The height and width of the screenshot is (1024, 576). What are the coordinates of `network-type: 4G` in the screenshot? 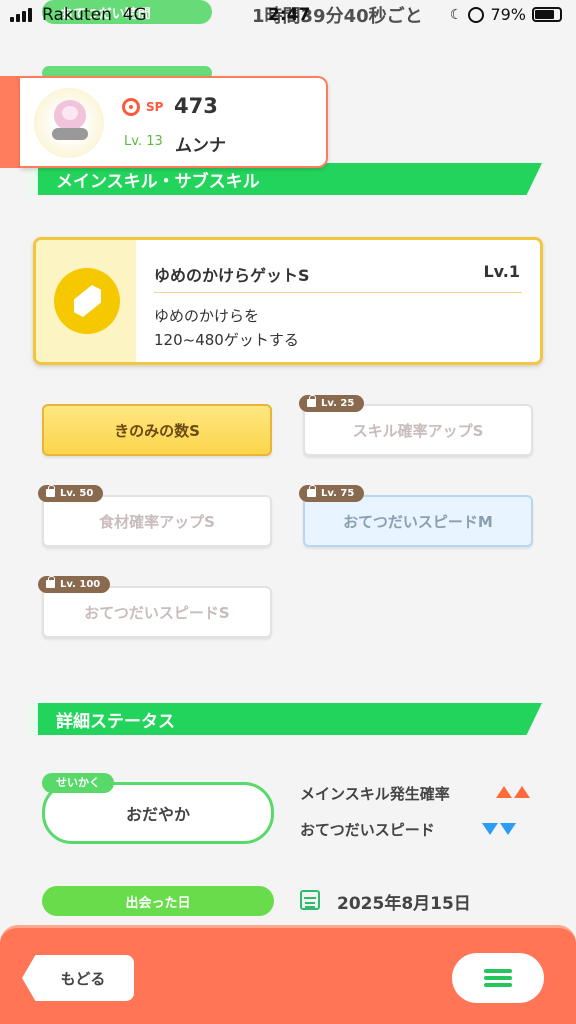 It's located at (134, 15).